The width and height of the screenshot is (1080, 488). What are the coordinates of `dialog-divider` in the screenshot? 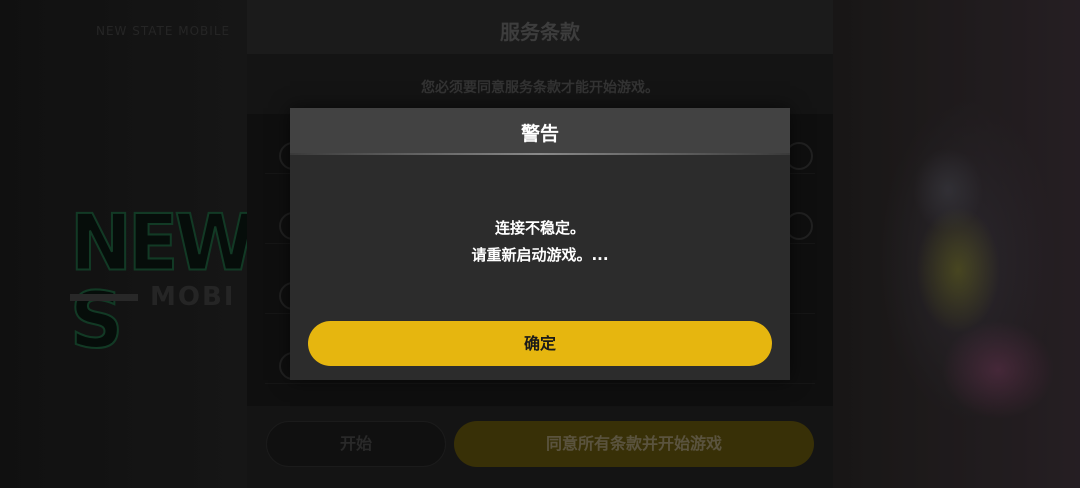 It's located at (540, 154).